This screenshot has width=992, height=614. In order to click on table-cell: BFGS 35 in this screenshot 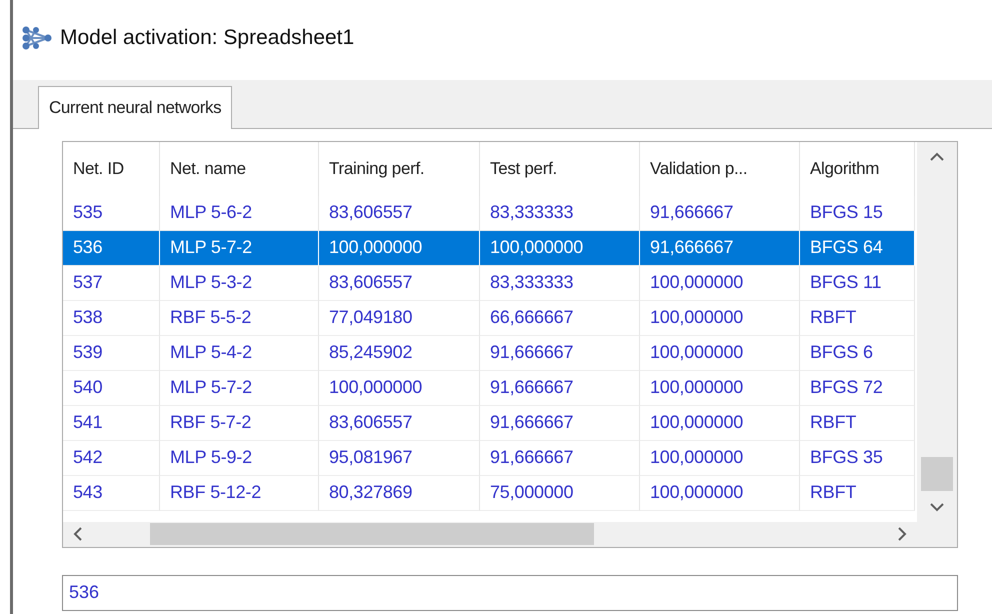, I will do `click(857, 458)`.